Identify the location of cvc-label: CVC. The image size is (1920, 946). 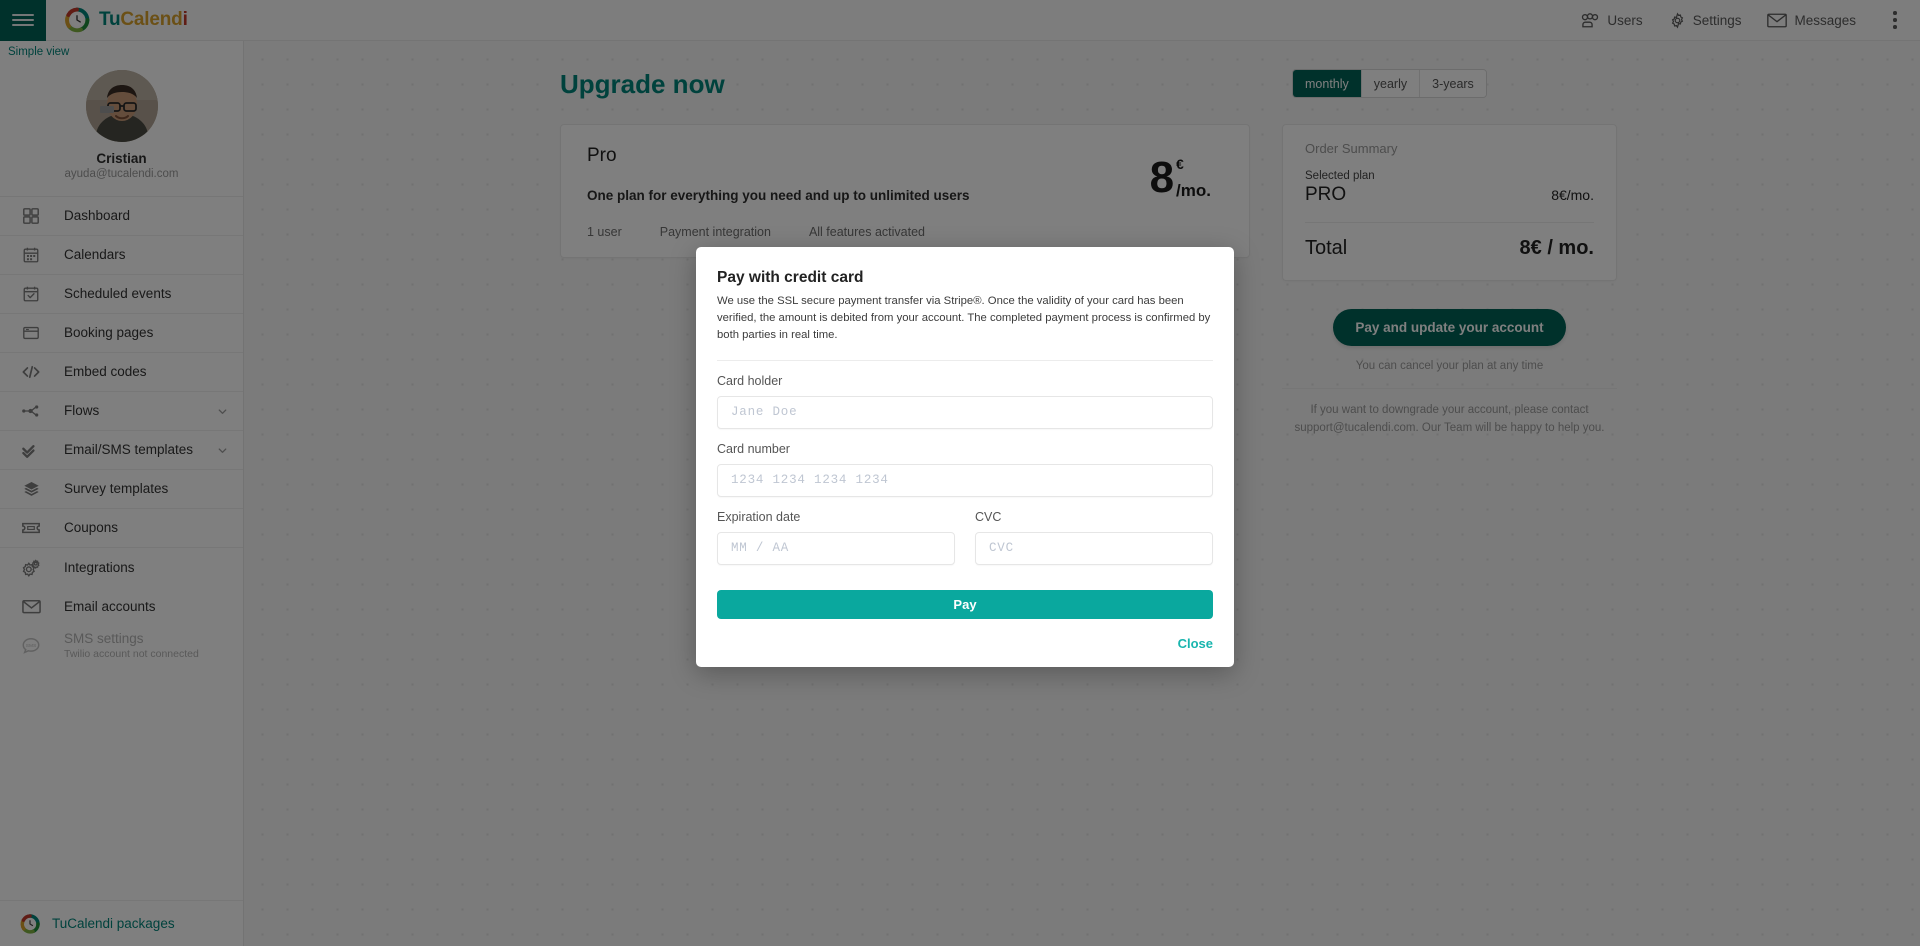
(988, 516).